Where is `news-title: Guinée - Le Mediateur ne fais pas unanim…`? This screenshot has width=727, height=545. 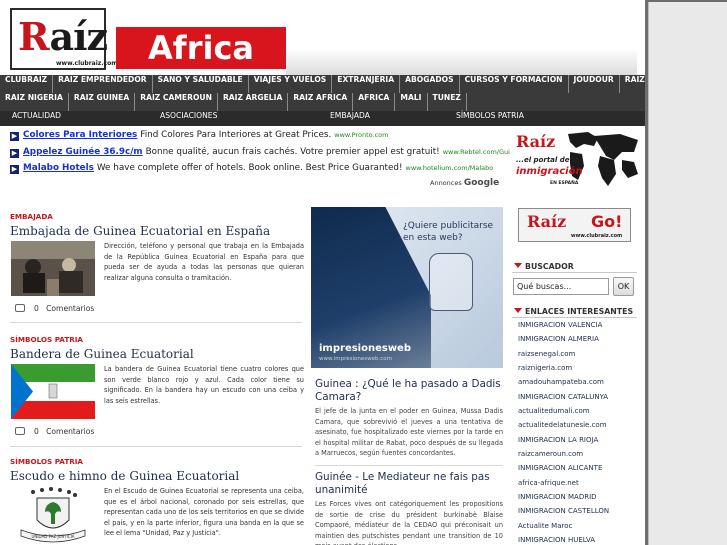
news-title: Guinée - Le Mediateur ne fais pas unanim… is located at coordinates (409, 483).